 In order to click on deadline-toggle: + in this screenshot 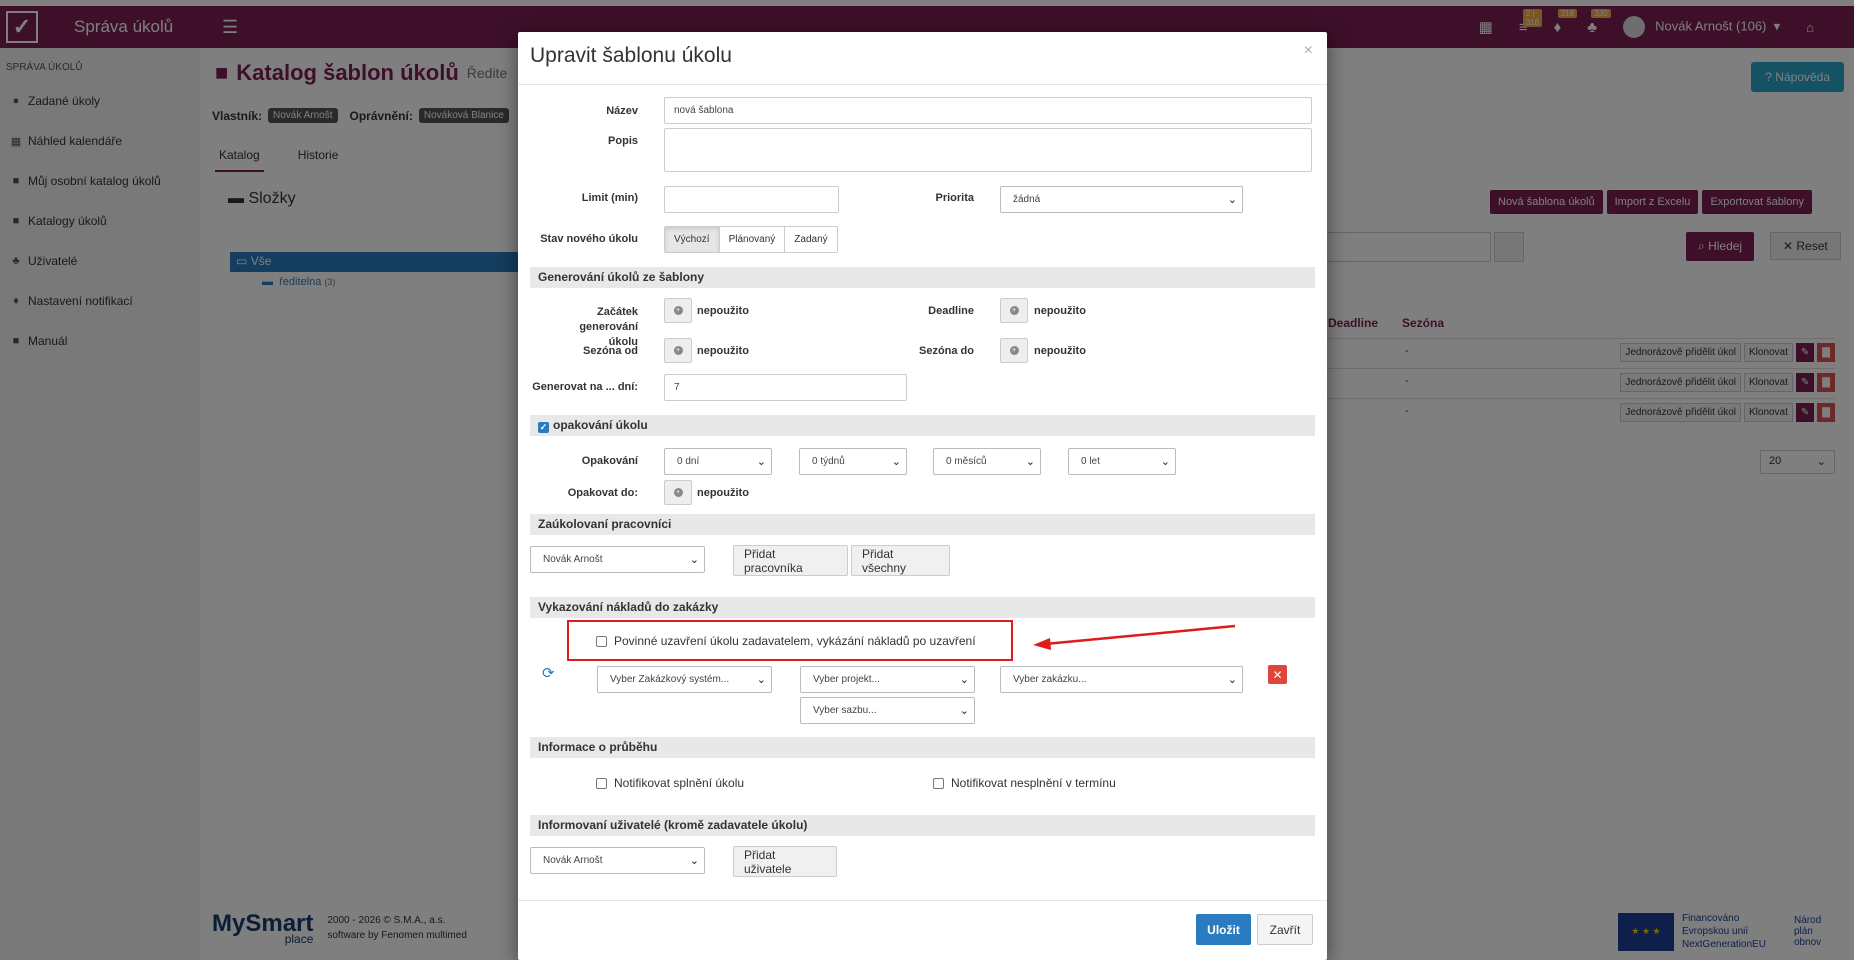, I will do `click(1014, 310)`.